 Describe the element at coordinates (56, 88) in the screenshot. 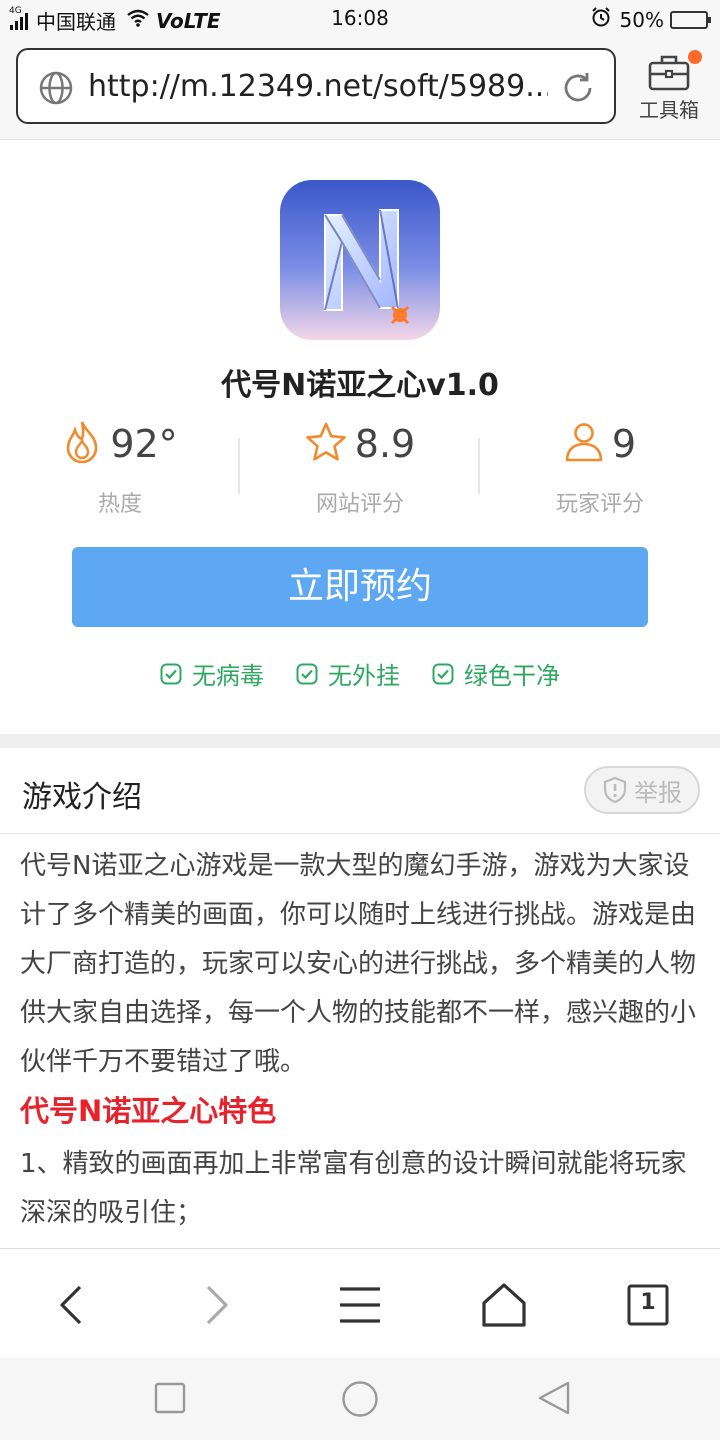

I see `globe-icon` at that location.